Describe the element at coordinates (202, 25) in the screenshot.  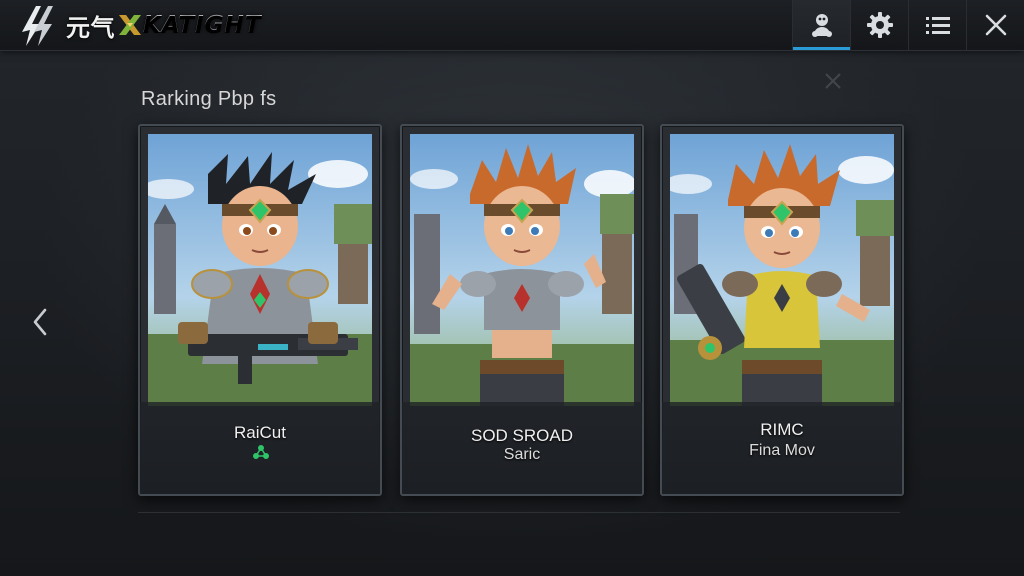
I see `logo-text-en: KATIGHT` at that location.